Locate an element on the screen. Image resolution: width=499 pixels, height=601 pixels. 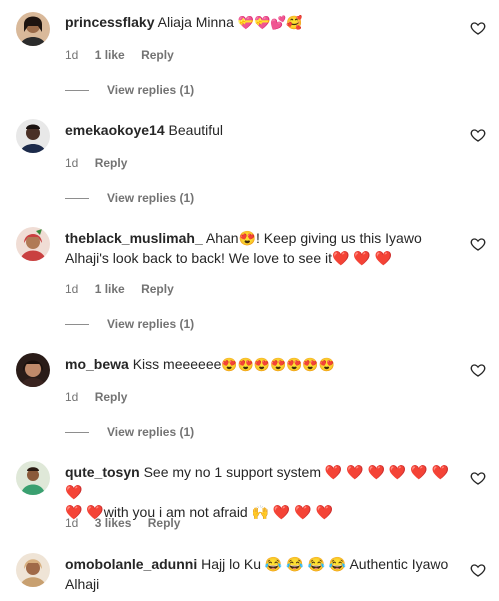
comment-text-line2: Alhaji is located at coordinates (82, 584).